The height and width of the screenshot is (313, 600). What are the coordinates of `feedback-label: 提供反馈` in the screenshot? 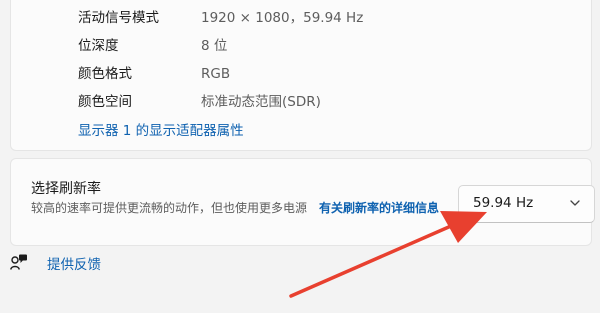 It's located at (74, 265).